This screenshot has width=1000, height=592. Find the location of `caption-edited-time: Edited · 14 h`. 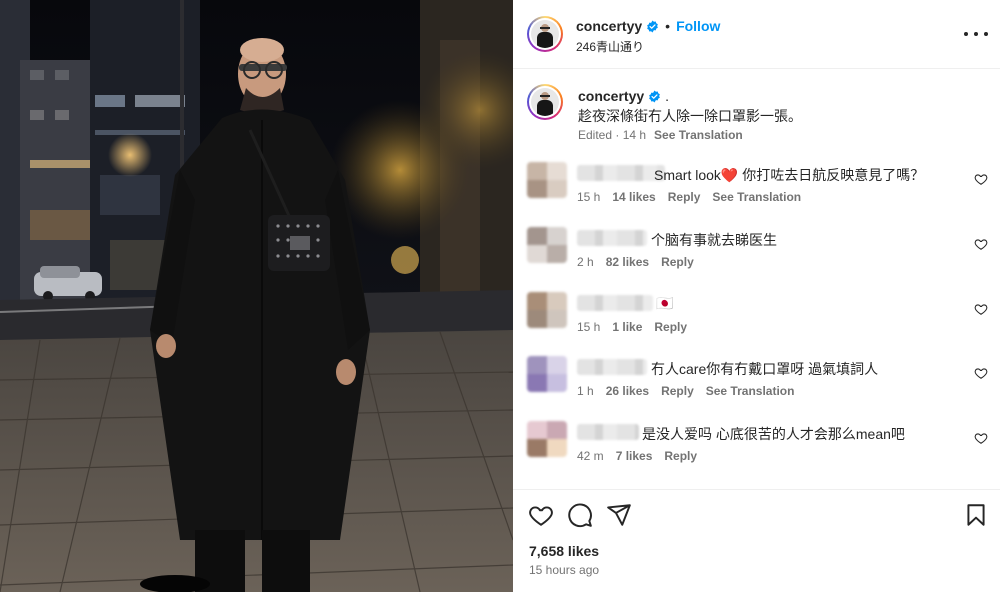

caption-edited-time: Edited · 14 h is located at coordinates (612, 135).